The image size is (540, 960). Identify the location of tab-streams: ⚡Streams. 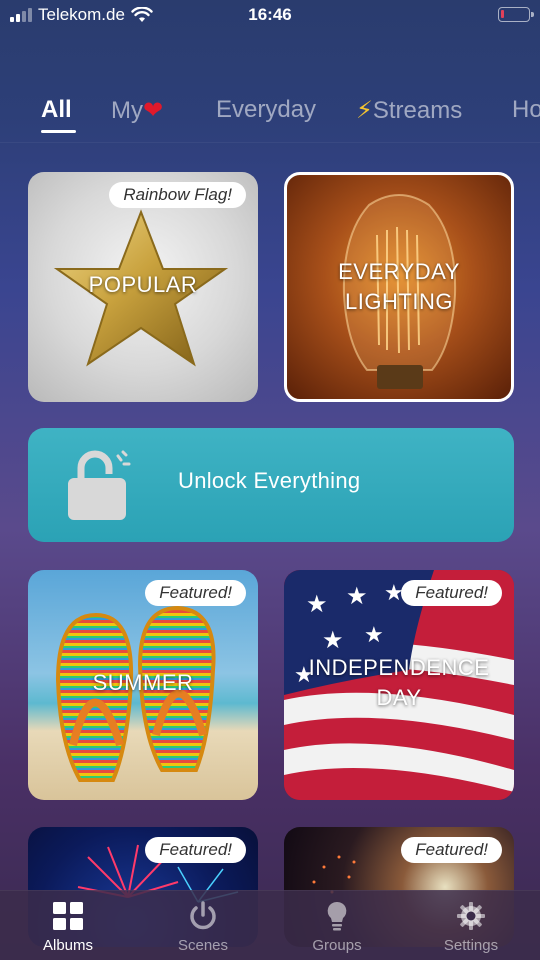
(409, 110).